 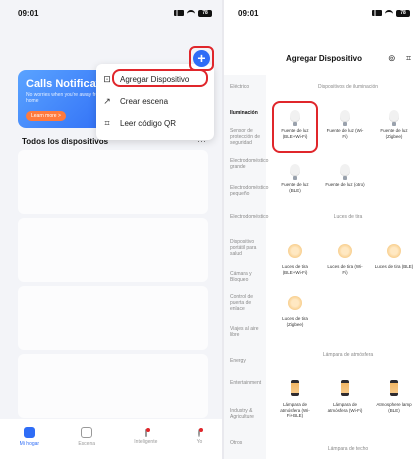 What do you see at coordinates (392, 58) in the screenshot?
I see `search-icon: ⊚` at bounding box center [392, 58].